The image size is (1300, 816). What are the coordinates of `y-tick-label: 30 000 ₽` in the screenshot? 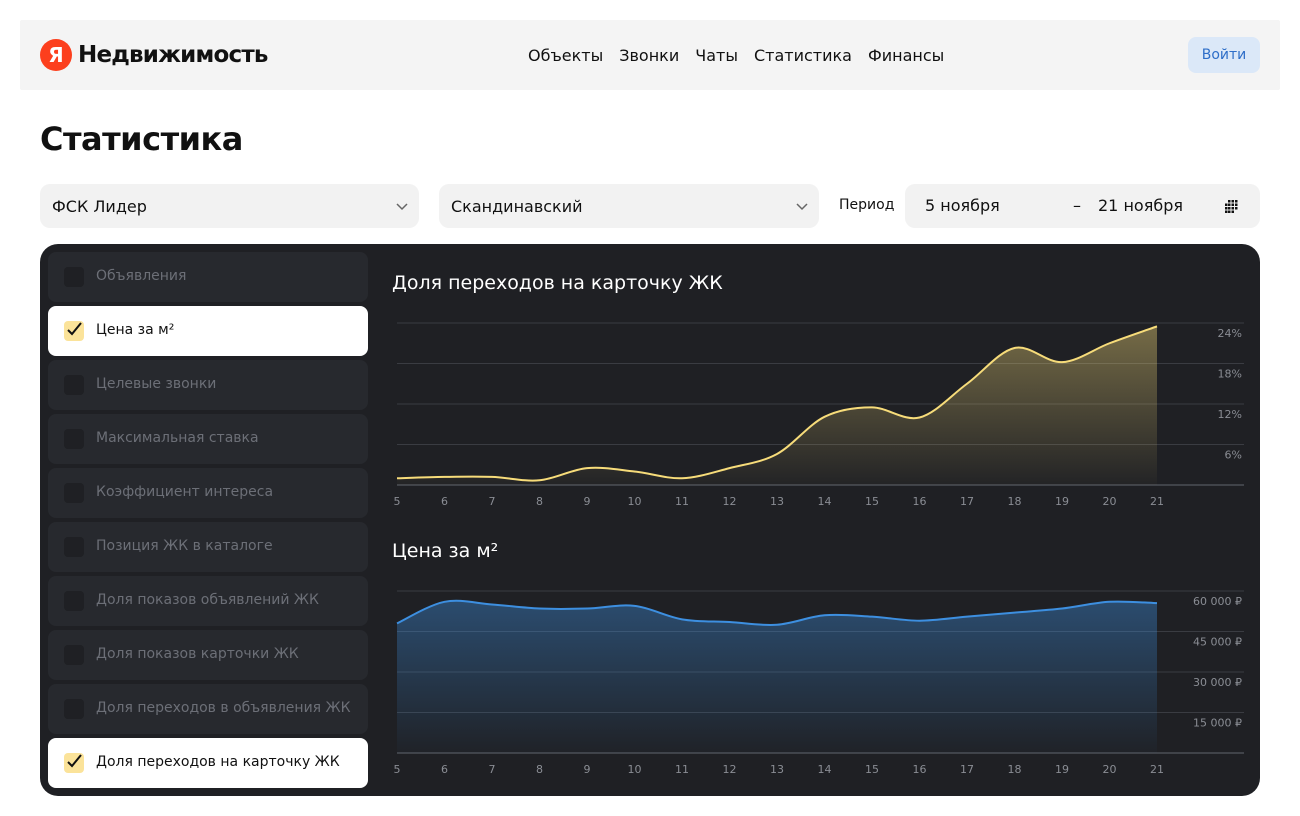 It's located at (1217, 682).